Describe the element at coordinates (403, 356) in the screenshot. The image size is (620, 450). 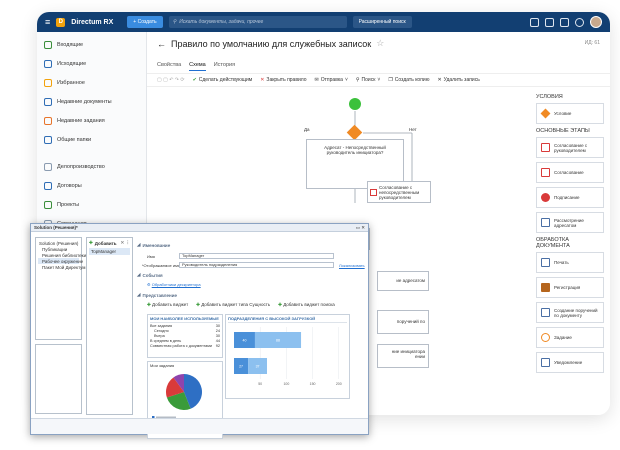
I see `initiator-block-partial: ние инициатора ении` at that location.